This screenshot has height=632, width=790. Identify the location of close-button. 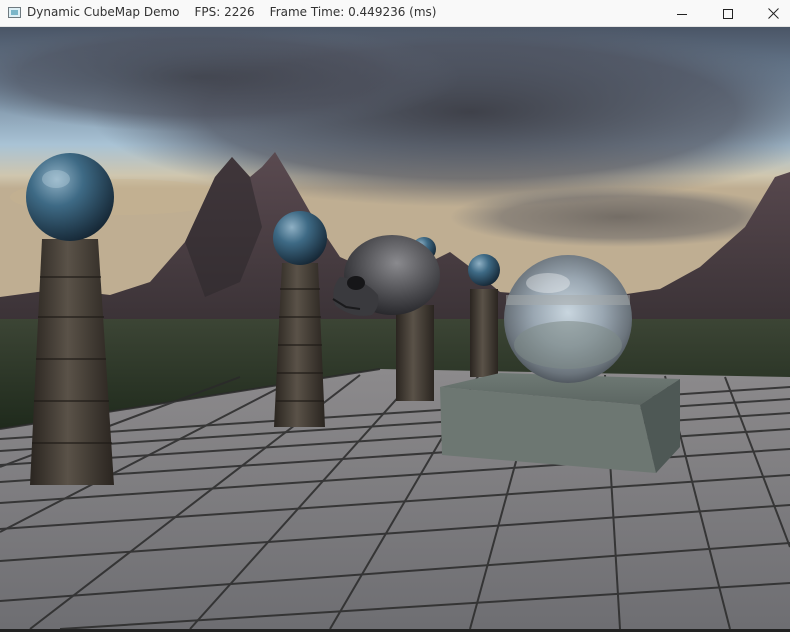
(770, 13).